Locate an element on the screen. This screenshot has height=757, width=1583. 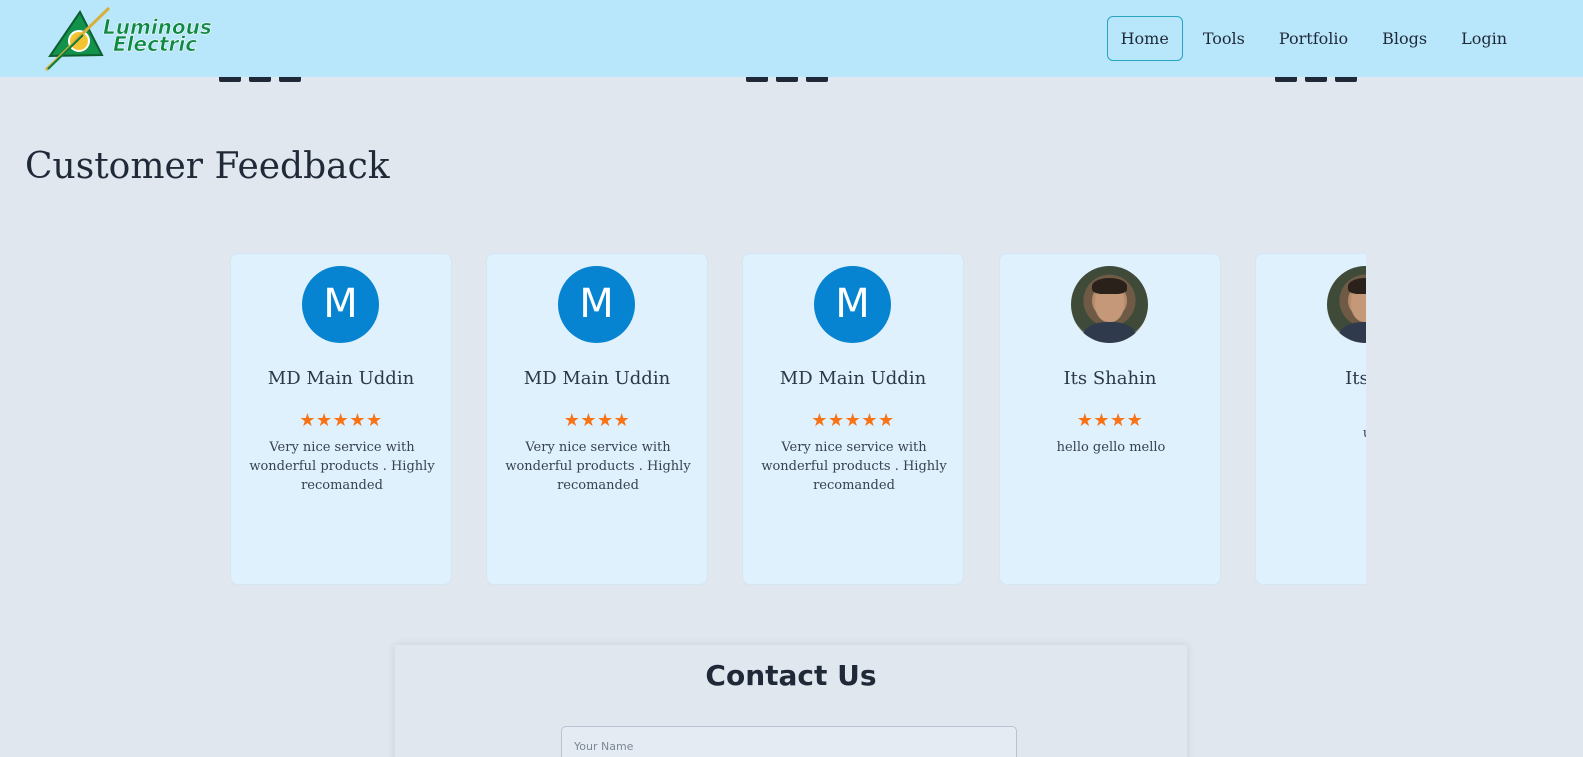
your-name-input is located at coordinates (789, 741).